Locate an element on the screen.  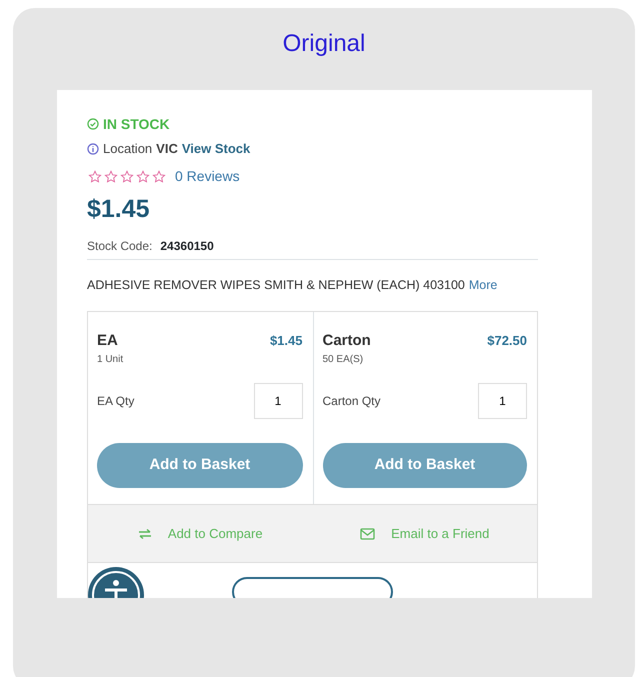
view-stock-link: View Stock is located at coordinates (216, 148).